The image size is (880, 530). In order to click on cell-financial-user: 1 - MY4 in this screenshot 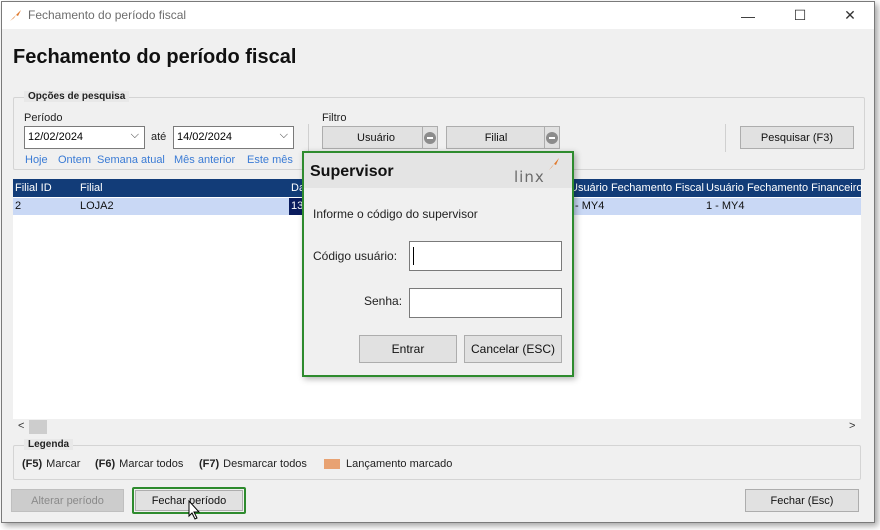, I will do `click(725, 206)`.